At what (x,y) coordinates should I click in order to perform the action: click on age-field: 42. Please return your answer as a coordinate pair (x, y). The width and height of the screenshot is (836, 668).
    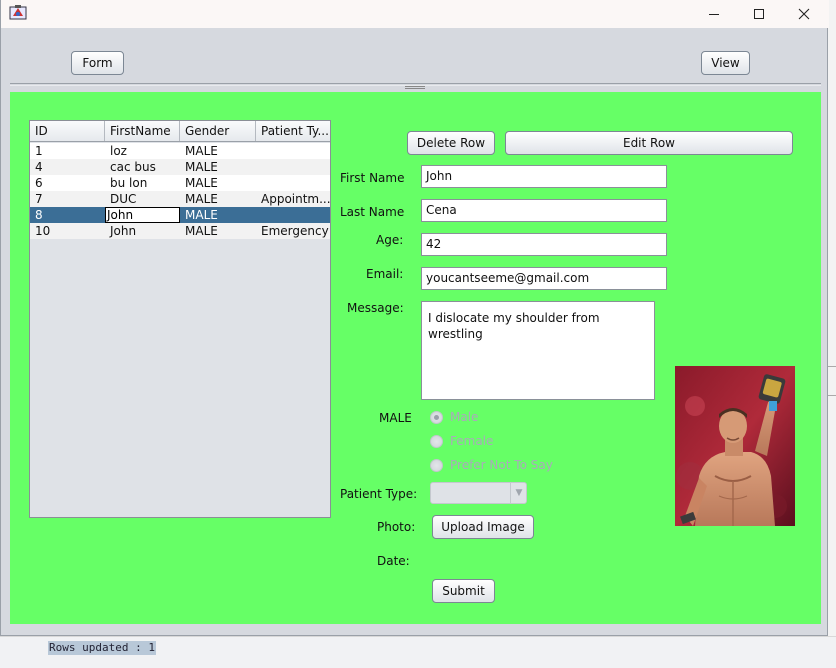
    Looking at the image, I should click on (544, 244).